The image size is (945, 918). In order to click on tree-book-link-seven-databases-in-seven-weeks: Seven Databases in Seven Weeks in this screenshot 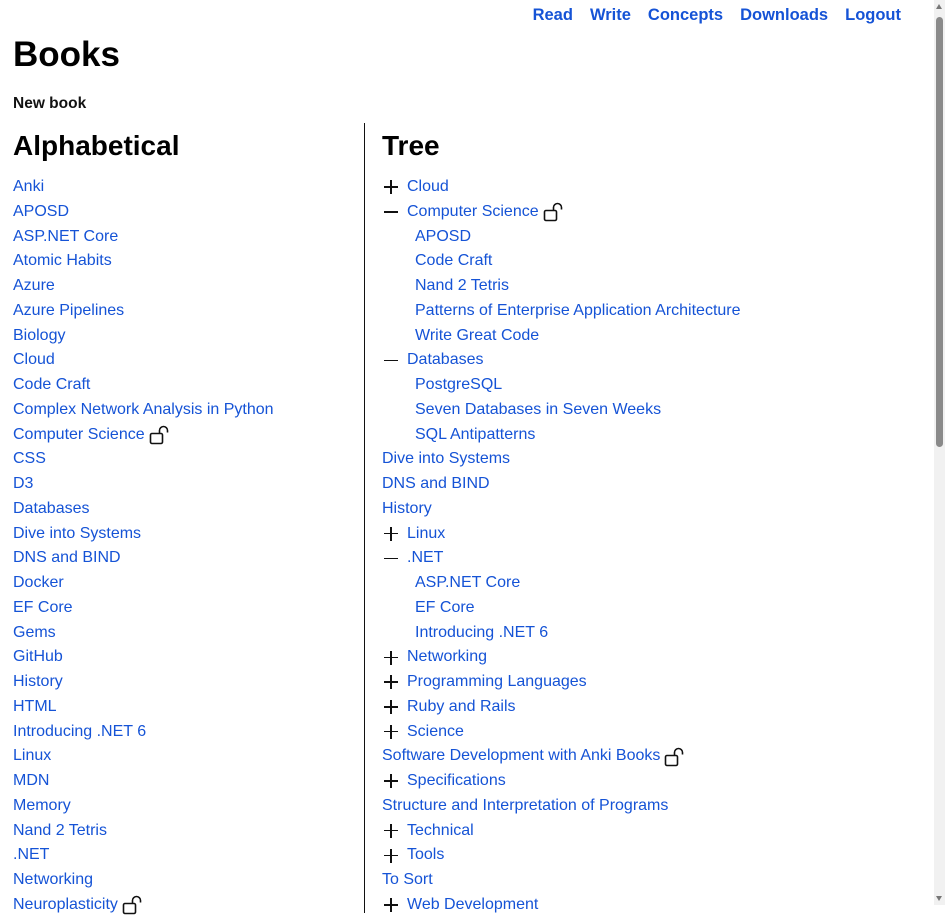, I will do `click(538, 410)`.